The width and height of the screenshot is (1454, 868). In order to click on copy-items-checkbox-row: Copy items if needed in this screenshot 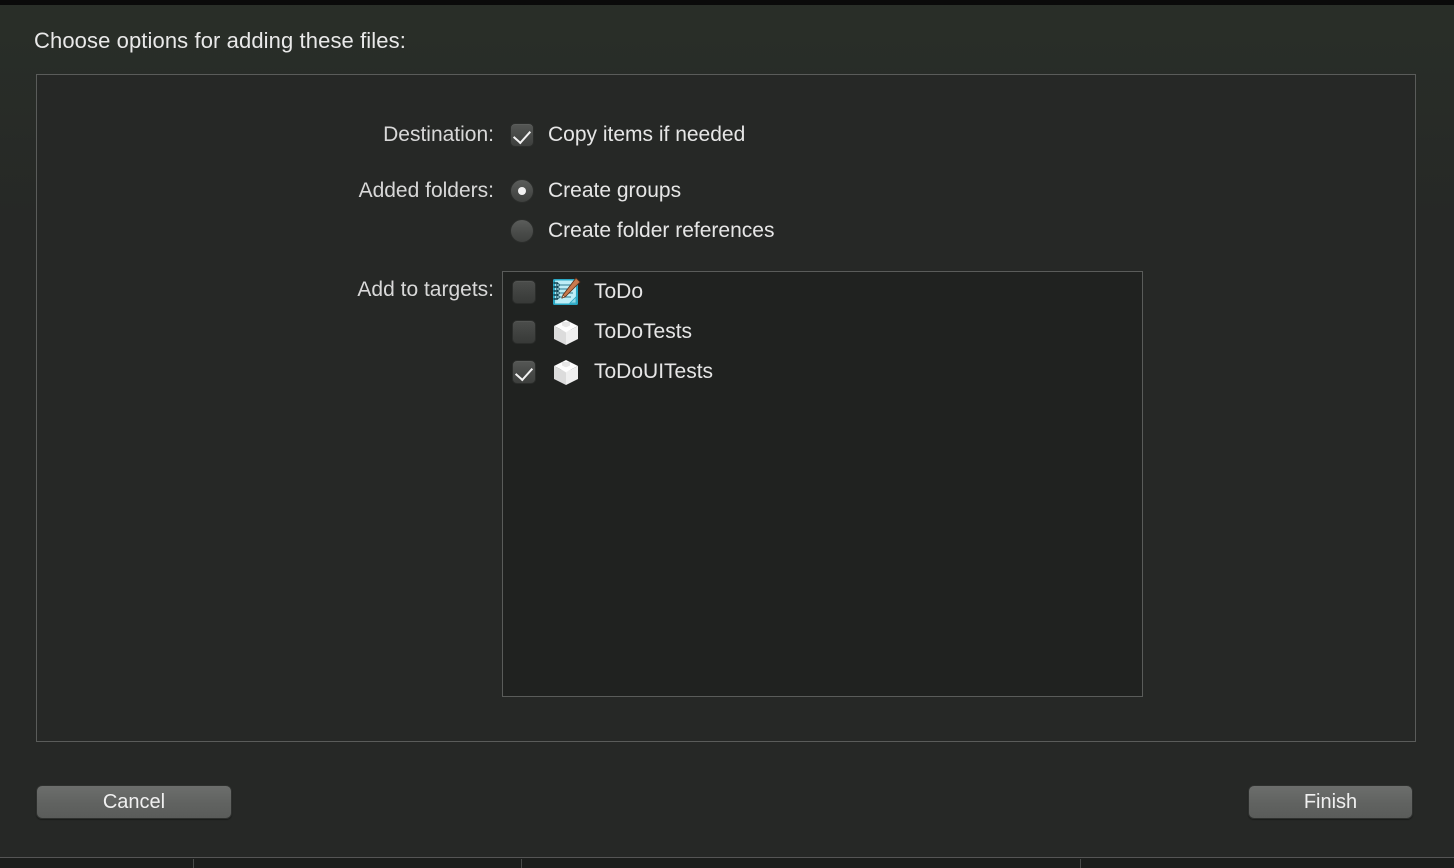, I will do `click(627, 135)`.